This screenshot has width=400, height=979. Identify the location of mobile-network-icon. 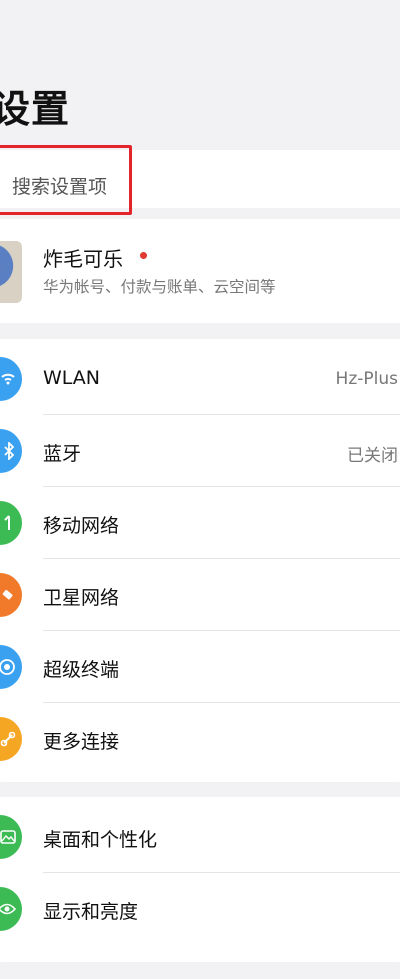
(11, 523).